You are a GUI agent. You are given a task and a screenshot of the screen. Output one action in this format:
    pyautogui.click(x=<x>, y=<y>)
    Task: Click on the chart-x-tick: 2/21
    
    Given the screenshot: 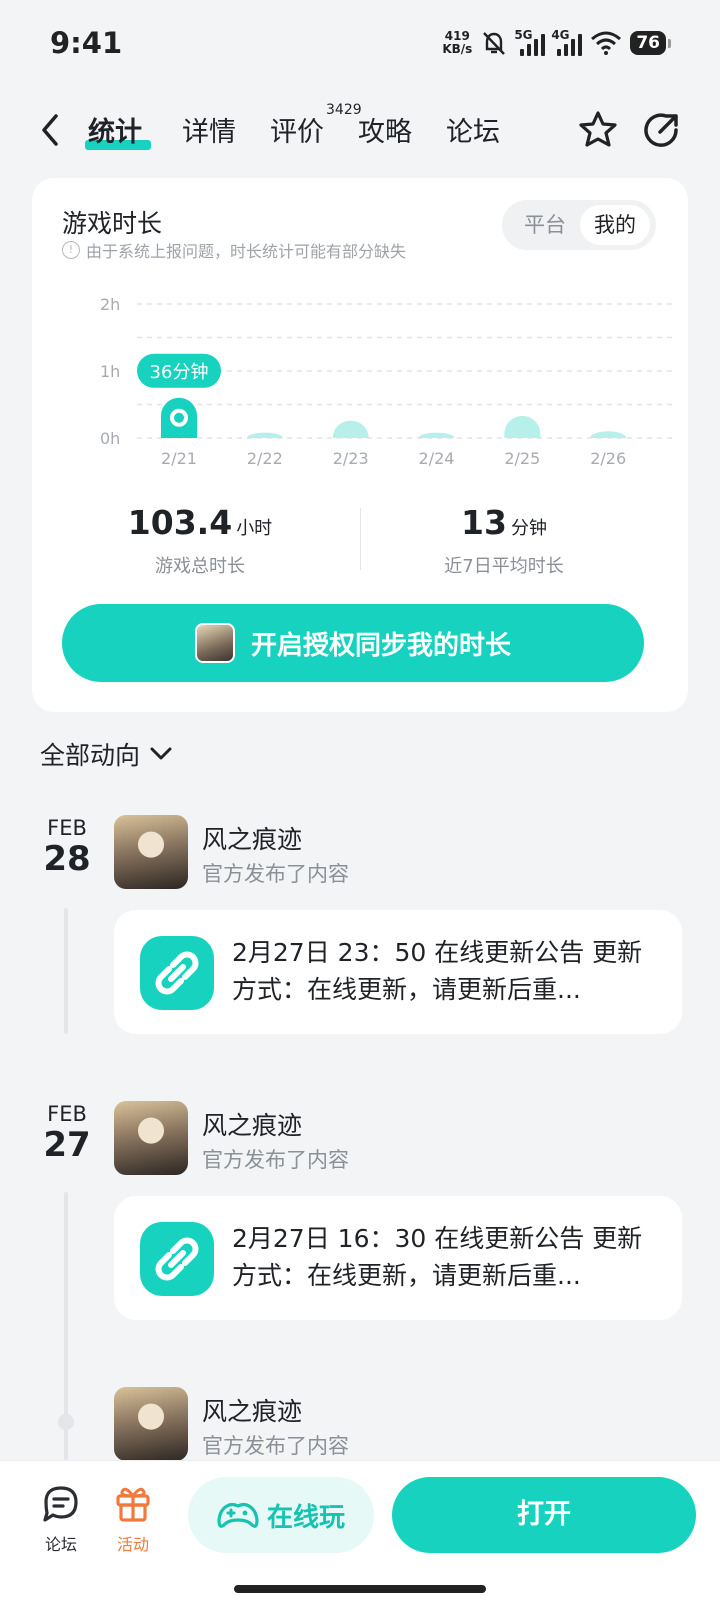 What is the action you would take?
    pyautogui.click(x=179, y=458)
    